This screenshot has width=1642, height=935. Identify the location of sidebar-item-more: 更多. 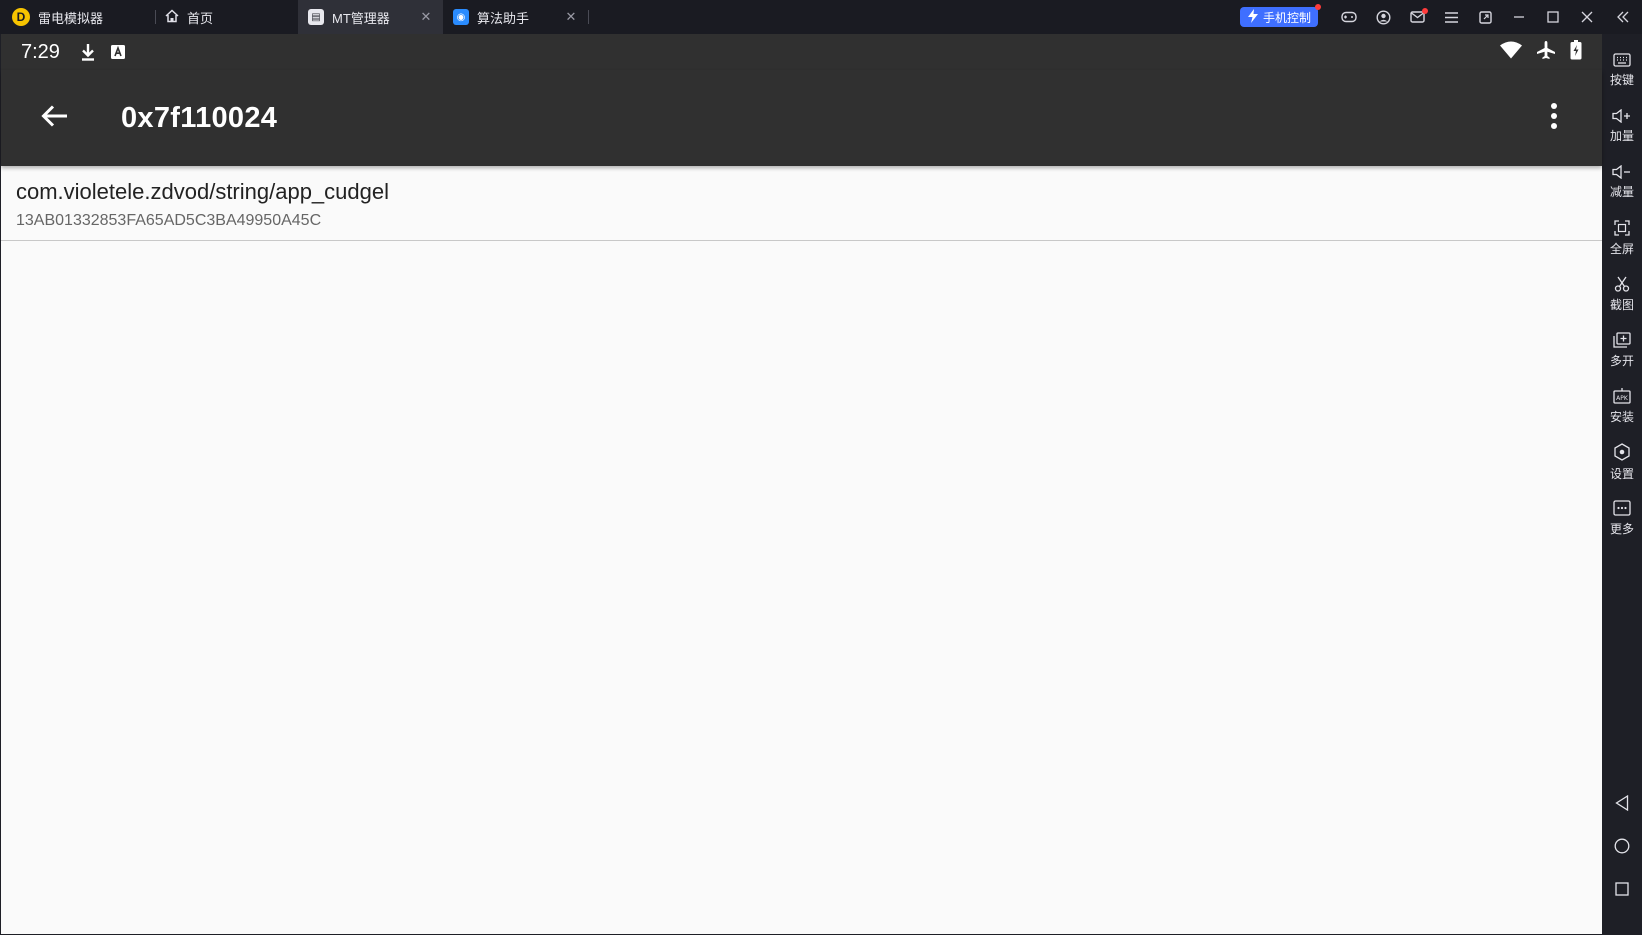
(1622, 518).